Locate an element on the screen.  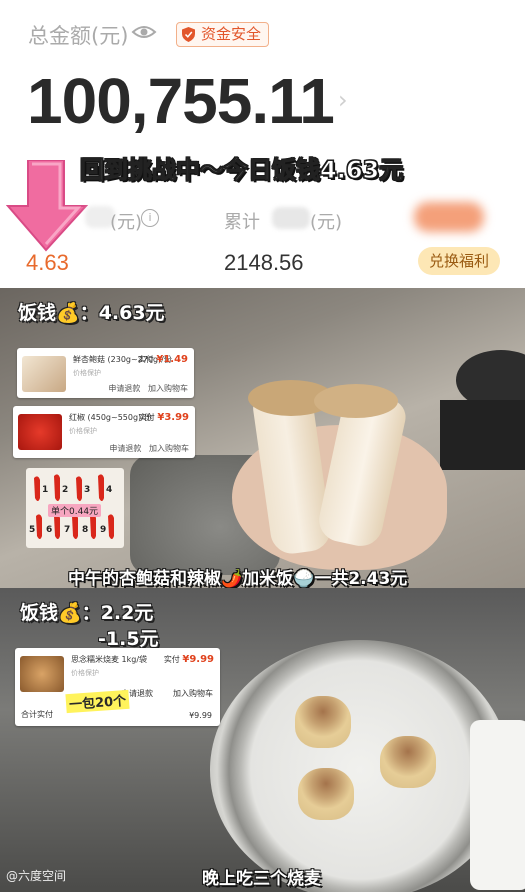
accumulated-value: 2148.56 is located at coordinates (264, 262).